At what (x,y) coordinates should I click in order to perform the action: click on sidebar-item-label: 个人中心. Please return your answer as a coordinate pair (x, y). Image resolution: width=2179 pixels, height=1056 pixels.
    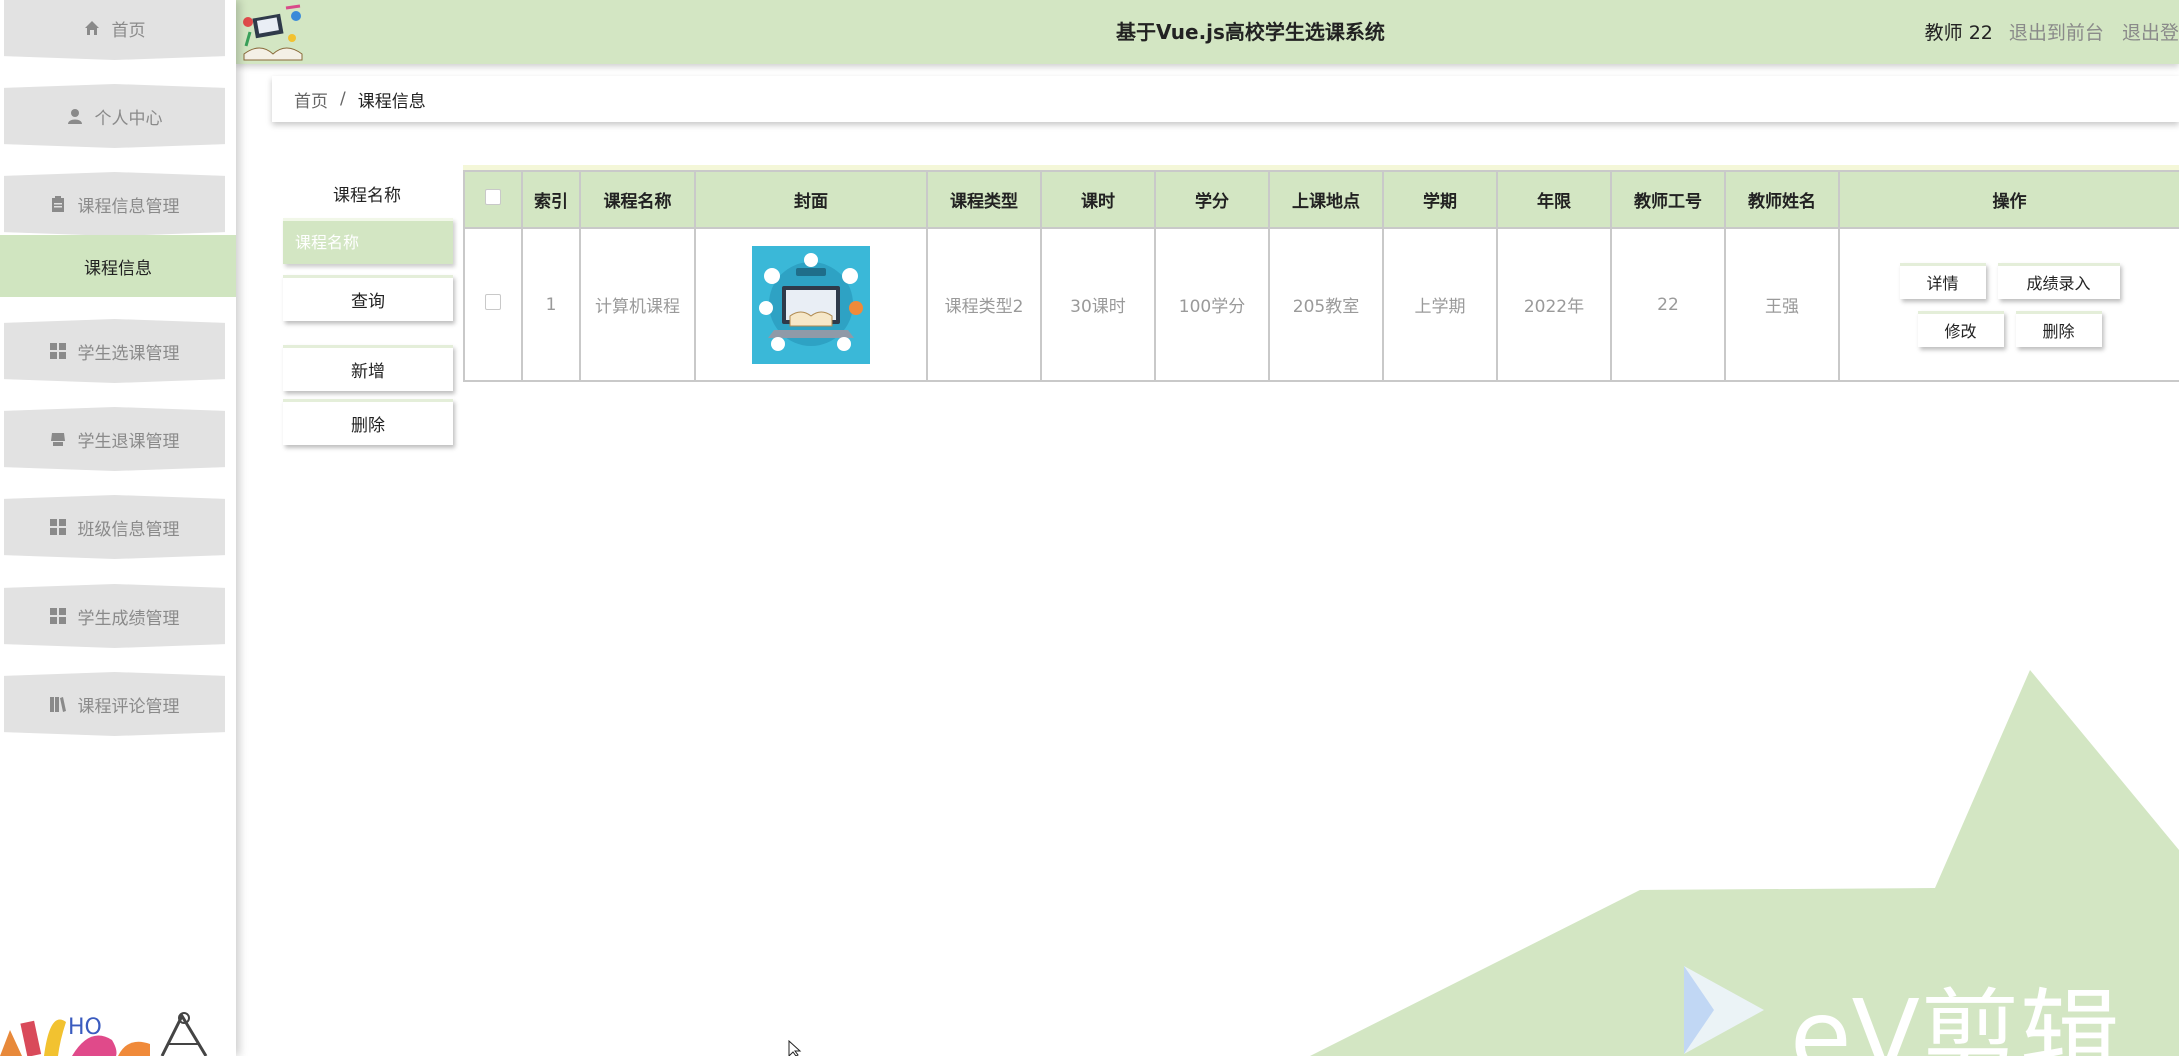
    Looking at the image, I should click on (128, 118).